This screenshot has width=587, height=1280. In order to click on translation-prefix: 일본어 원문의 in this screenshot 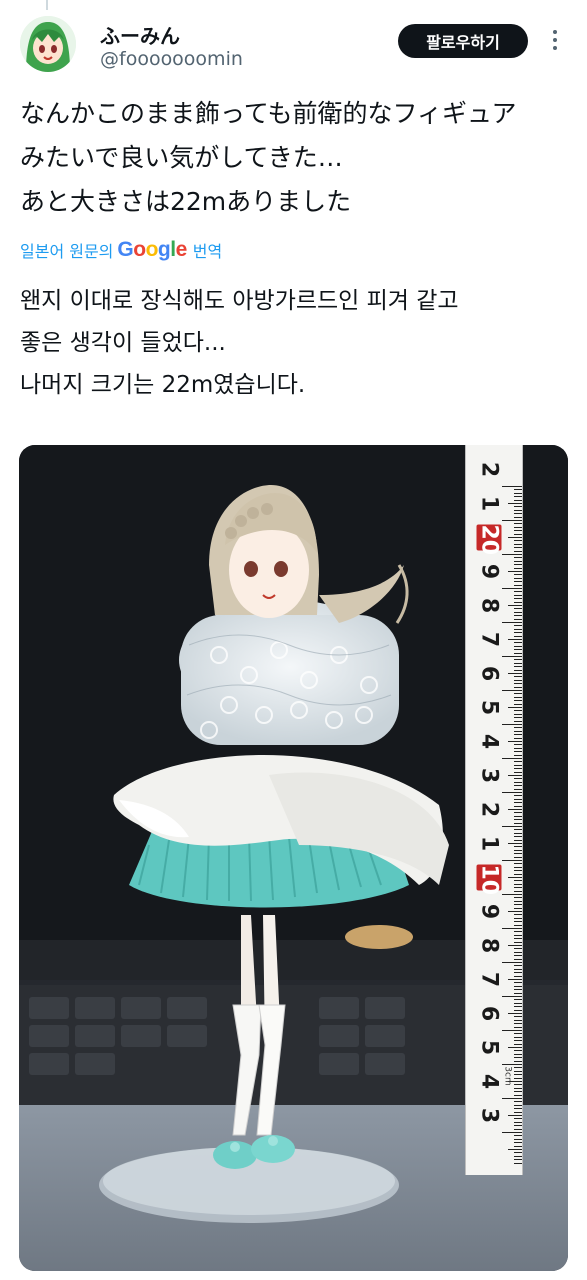, I will do `click(67, 251)`.